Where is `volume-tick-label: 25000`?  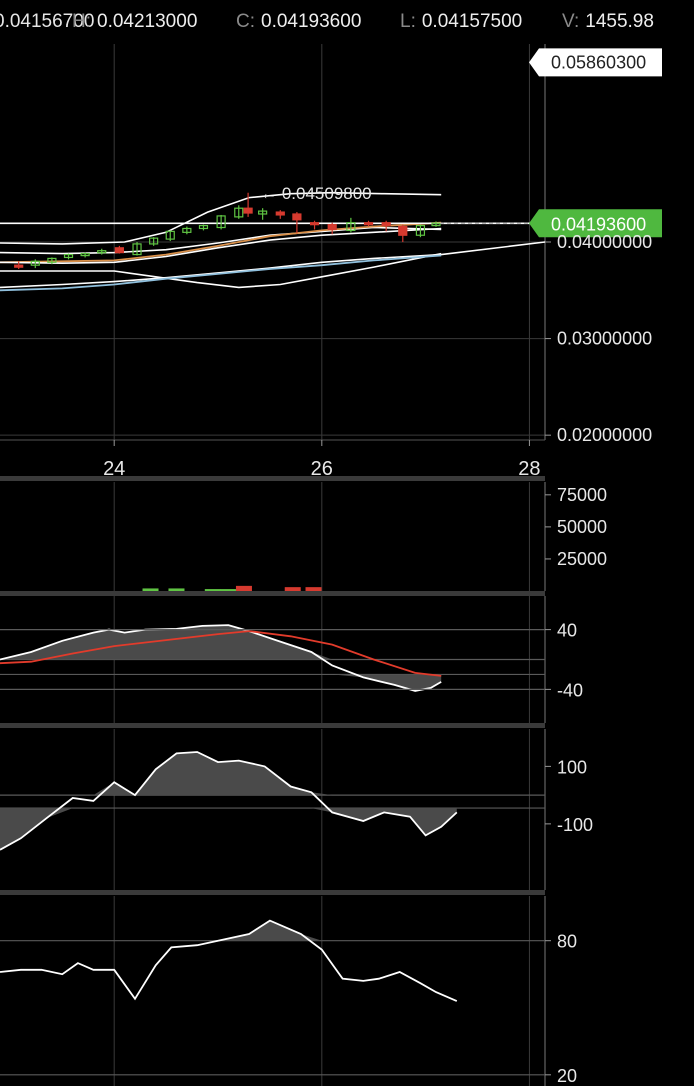
volume-tick-label: 25000 is located at coordinates (582, 559).